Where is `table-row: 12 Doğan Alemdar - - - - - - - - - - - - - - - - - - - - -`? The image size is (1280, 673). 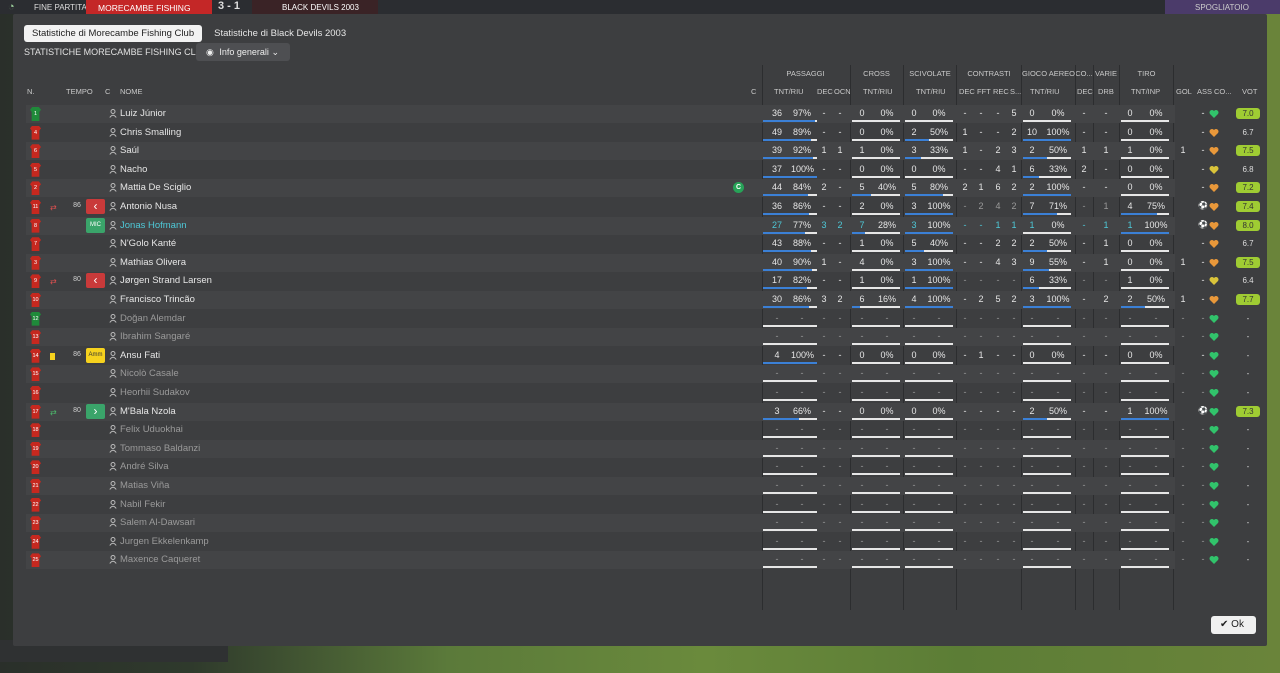 table-row: 12 Doğan Alemdar - - - - - - - - - - - - - - - - - - - - - is located at coordinates (637, 319).